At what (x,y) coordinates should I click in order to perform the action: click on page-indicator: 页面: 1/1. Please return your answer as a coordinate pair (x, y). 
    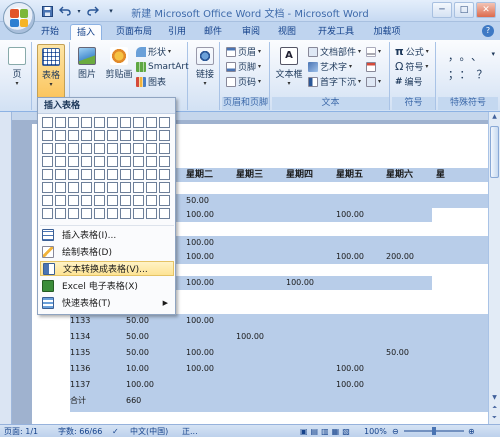
    Looking at the image, I should click on (21, 431).